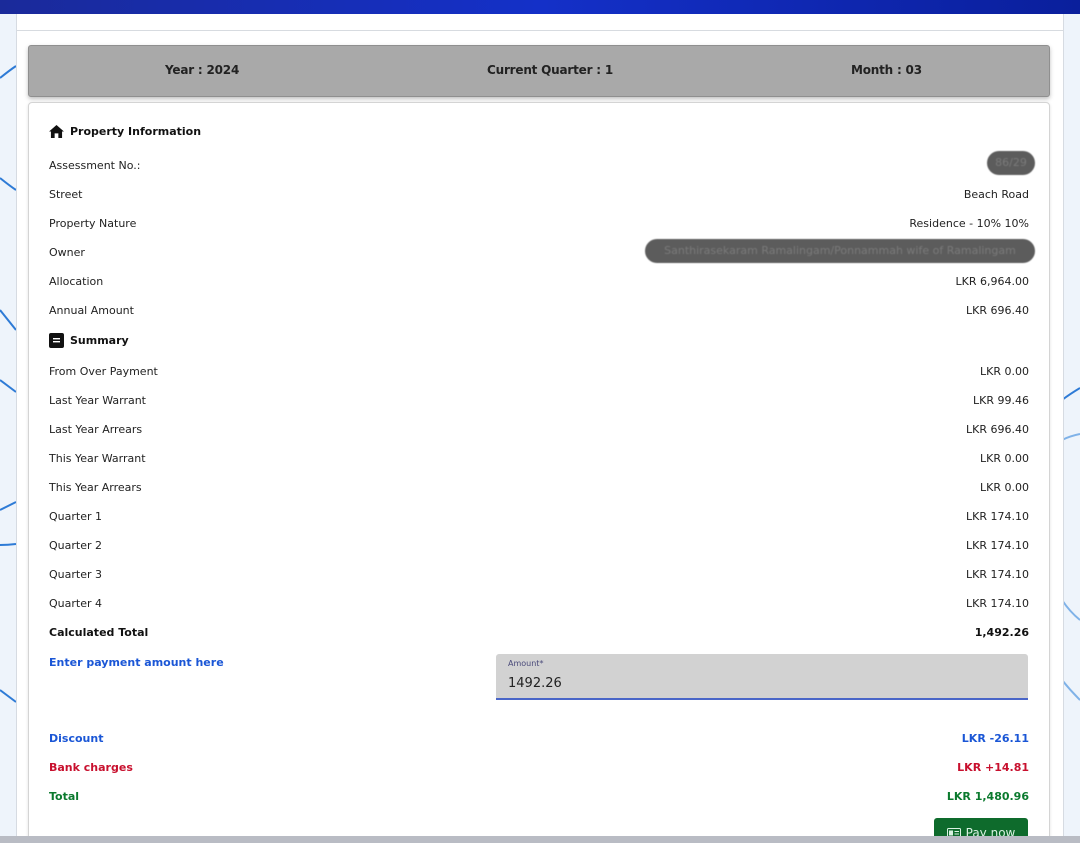 The width and height of the screenshot is (1080, 843). I want to click on discount-value: LKR -26.11, so click(995, 738).